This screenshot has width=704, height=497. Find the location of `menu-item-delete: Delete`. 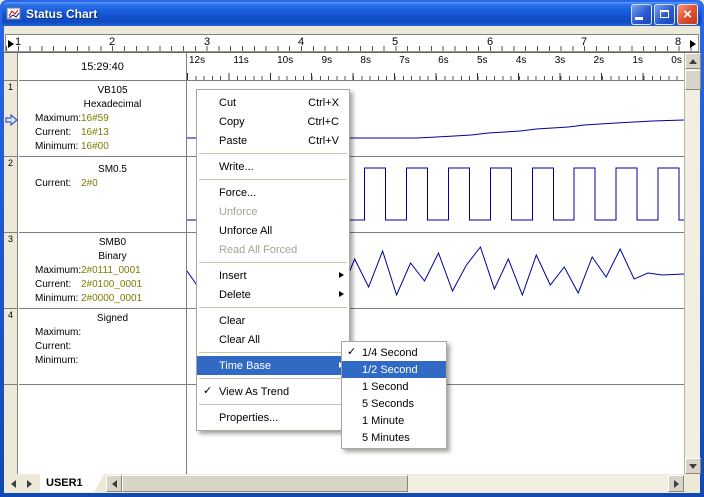

menu-item-delete: Delete is located at coordinates (273, 294).